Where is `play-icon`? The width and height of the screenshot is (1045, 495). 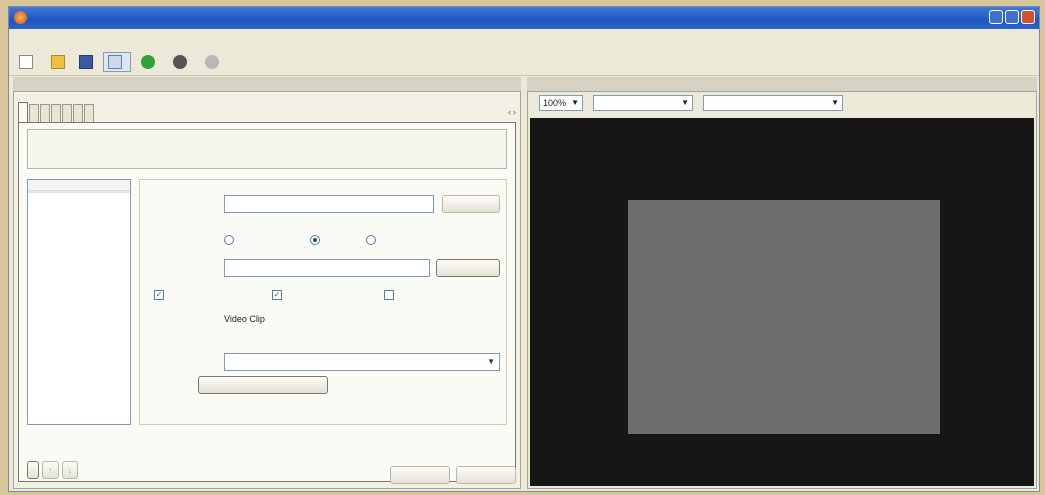
play-icon is located at coordinates (148, 62).